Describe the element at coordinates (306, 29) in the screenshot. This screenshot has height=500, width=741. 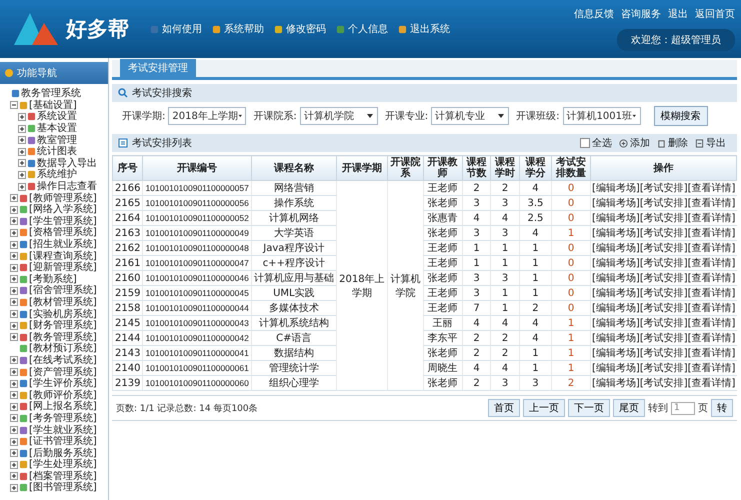
I see `nav-link: 修改密码` at that location.